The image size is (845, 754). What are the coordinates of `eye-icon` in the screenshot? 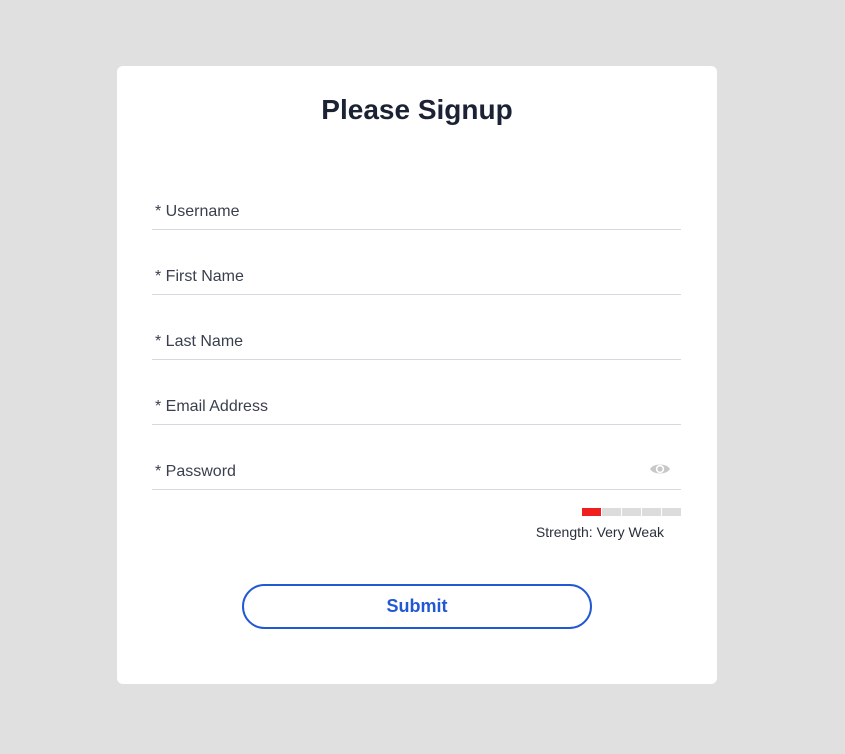 It's located at (660, 469).